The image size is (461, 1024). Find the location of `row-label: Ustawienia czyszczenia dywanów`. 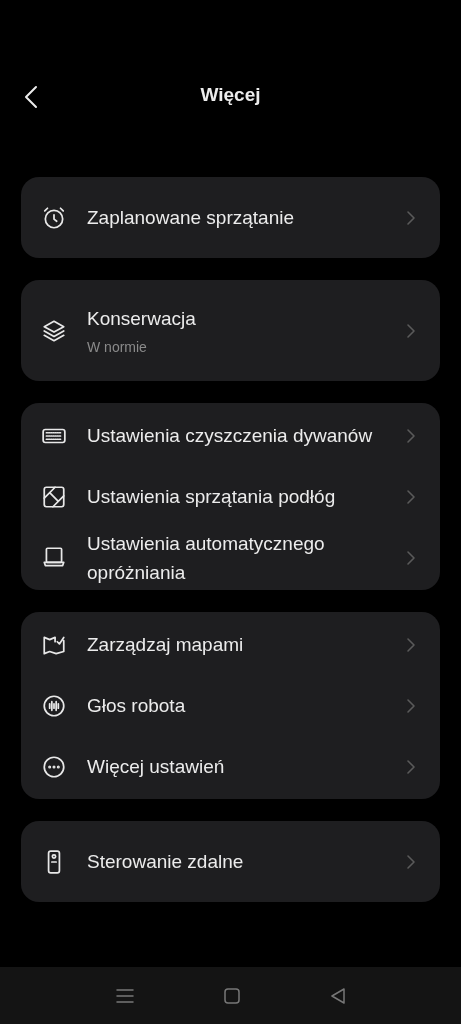

row-label: Ustawienia czyszczenia dywanów is located at coordinates (230, 436).